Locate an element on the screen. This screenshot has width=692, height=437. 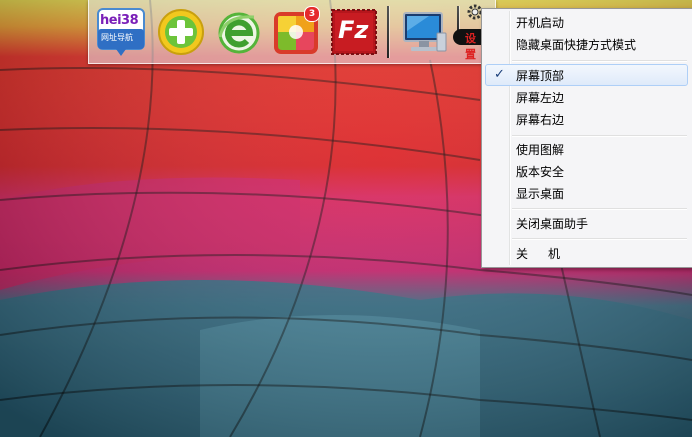
menu-item-label: 开机启动 is located at coordinates (540, 23).